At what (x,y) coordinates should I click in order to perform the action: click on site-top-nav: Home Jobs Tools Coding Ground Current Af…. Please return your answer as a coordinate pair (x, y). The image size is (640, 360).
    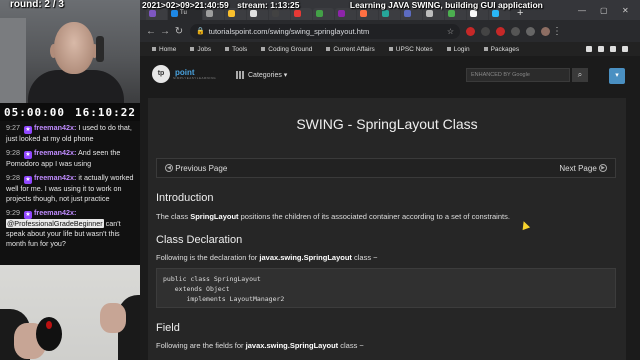
    Looking at the image, I should click on (390, 49).